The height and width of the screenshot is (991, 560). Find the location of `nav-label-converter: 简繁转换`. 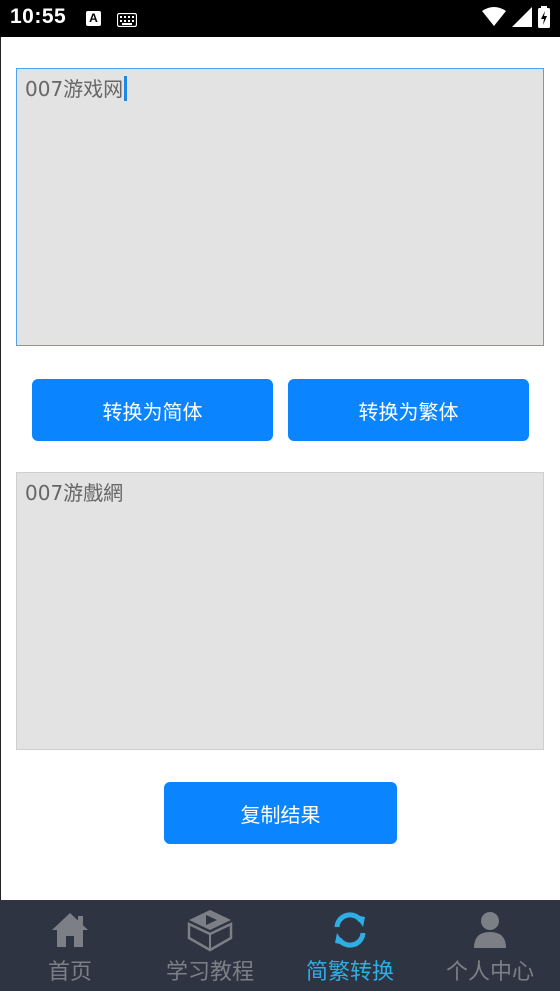

nav-label-converter: 简繁转换 is located at coordinates (349, 972).